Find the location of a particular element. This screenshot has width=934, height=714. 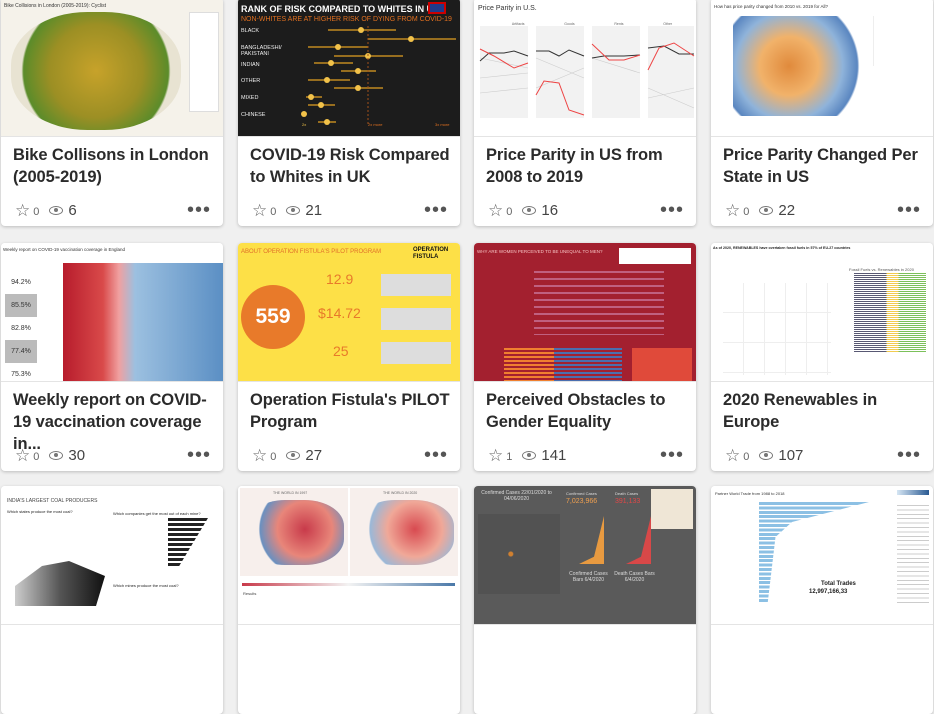

thumb-heading: Partner World Trade from 1988 to 2018 is located at coordinates (750, 493).